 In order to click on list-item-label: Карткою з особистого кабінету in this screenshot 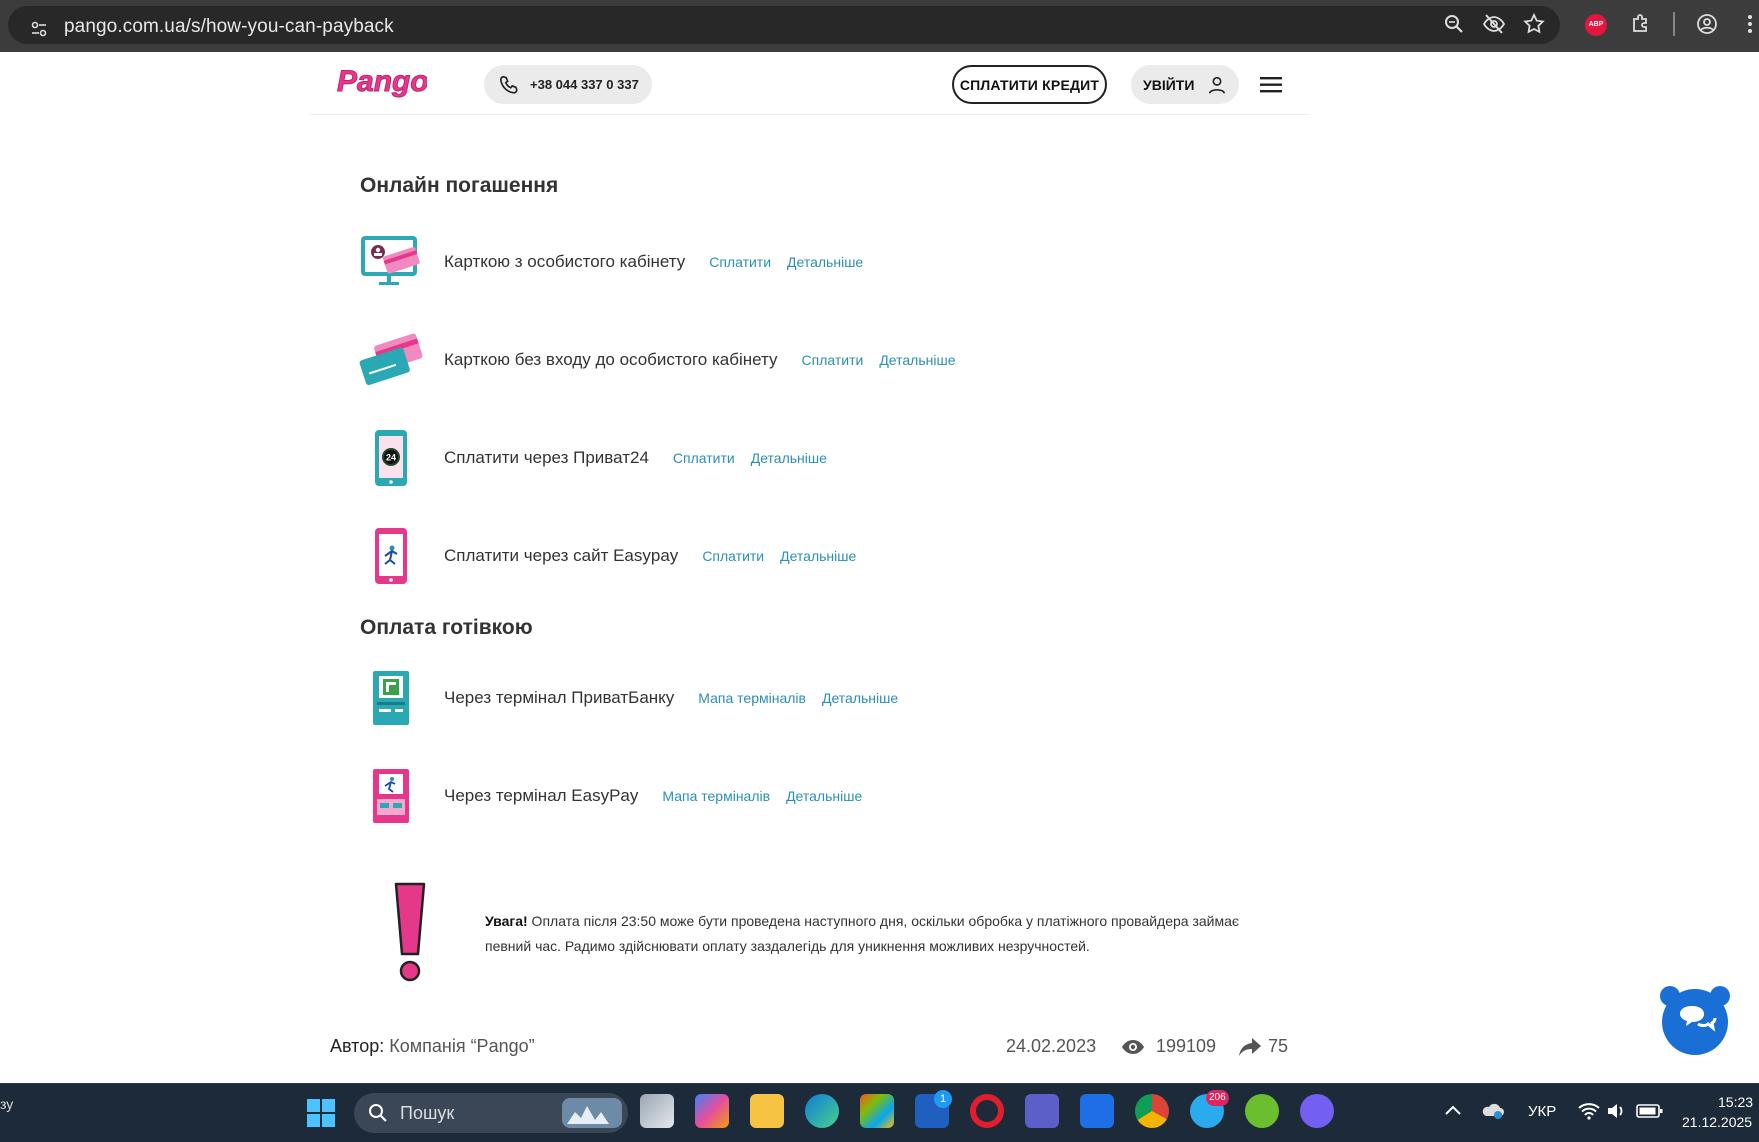, I will do `click(565, 261)`.